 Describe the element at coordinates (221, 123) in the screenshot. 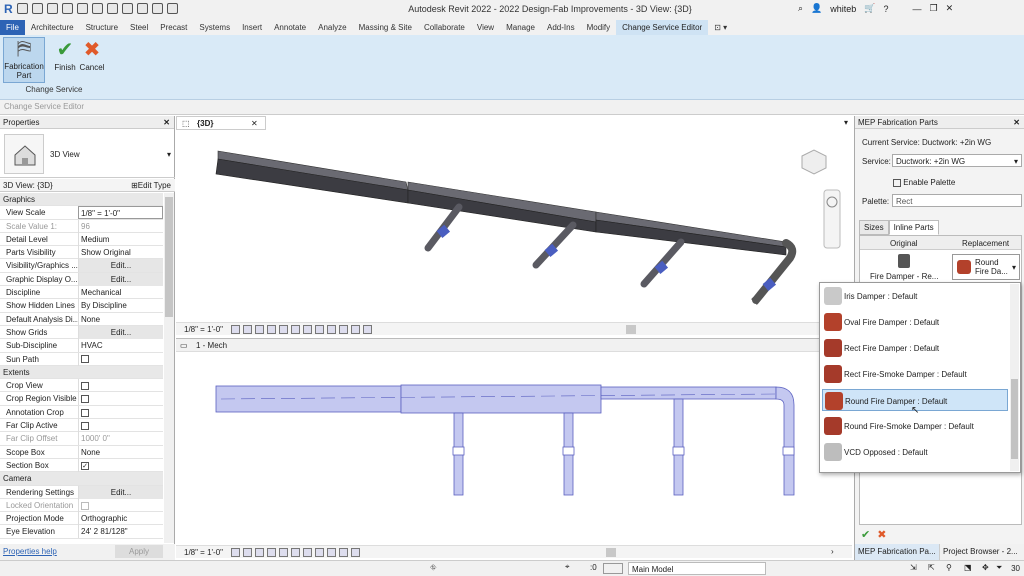

I see `view-tab-3d: ⬚ {3D} ✕` at that location.